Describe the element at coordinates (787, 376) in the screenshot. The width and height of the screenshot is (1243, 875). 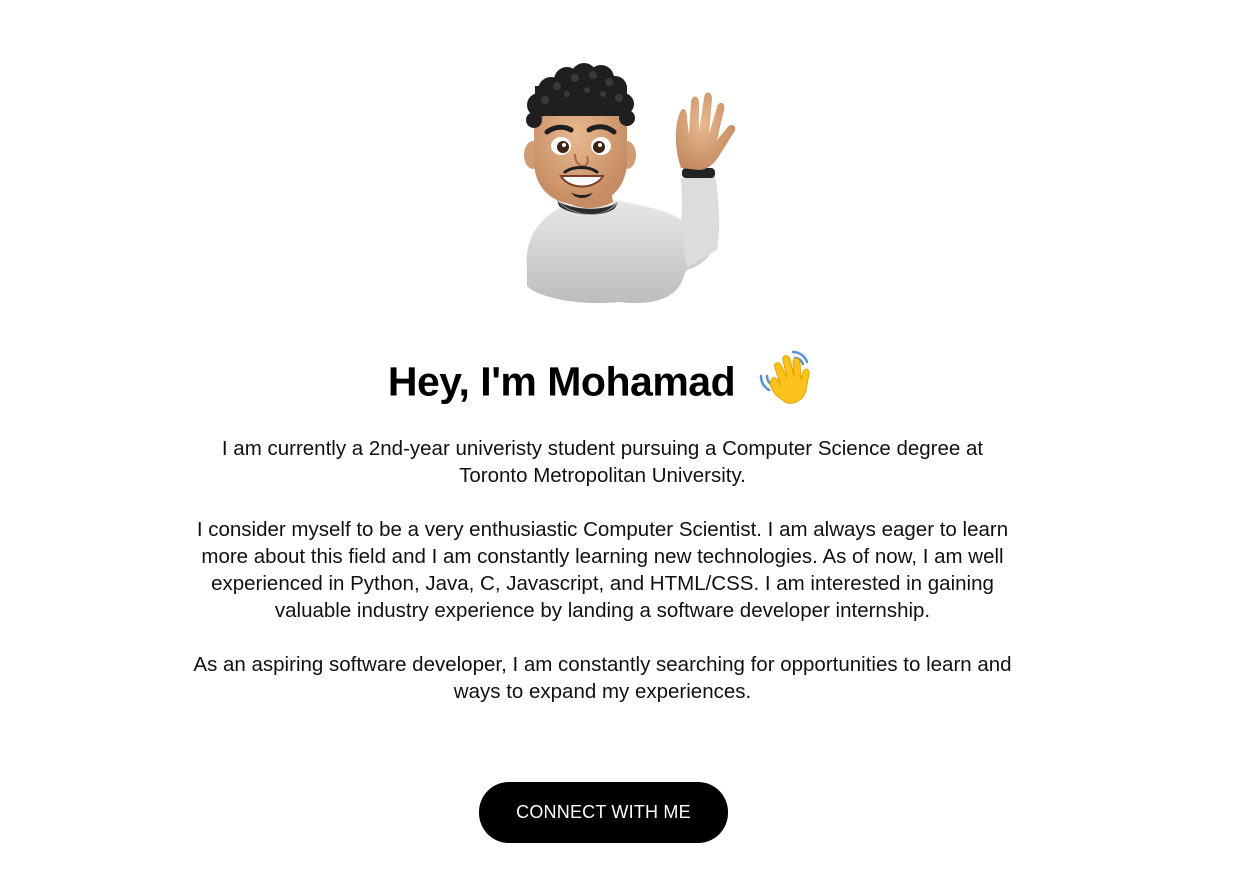
I see `waving-hand-icon` at that location.